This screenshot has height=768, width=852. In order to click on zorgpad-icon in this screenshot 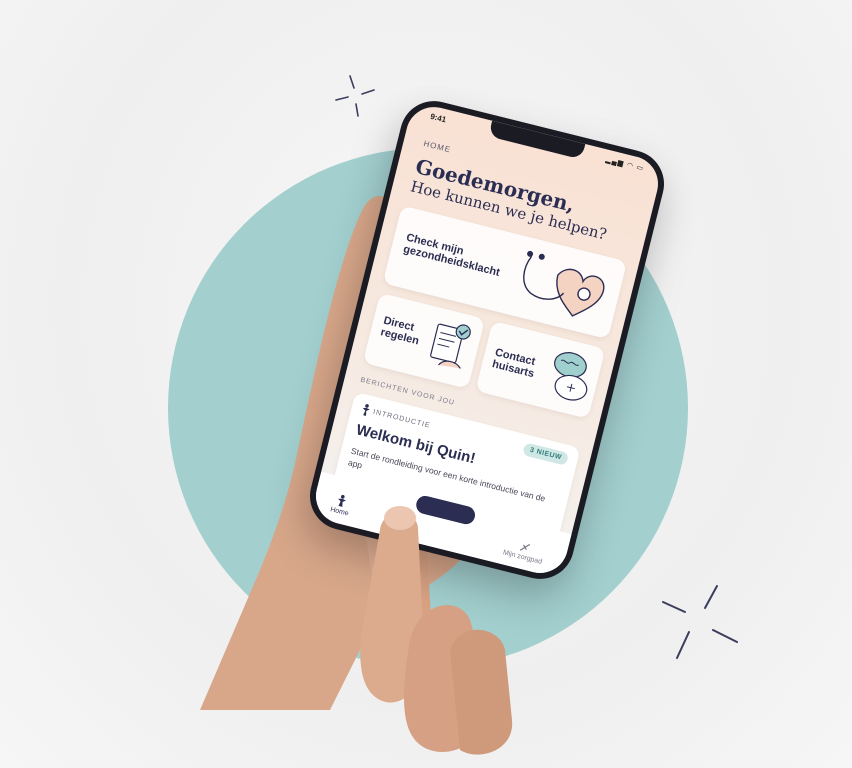, I will do `click(525, 547)`.